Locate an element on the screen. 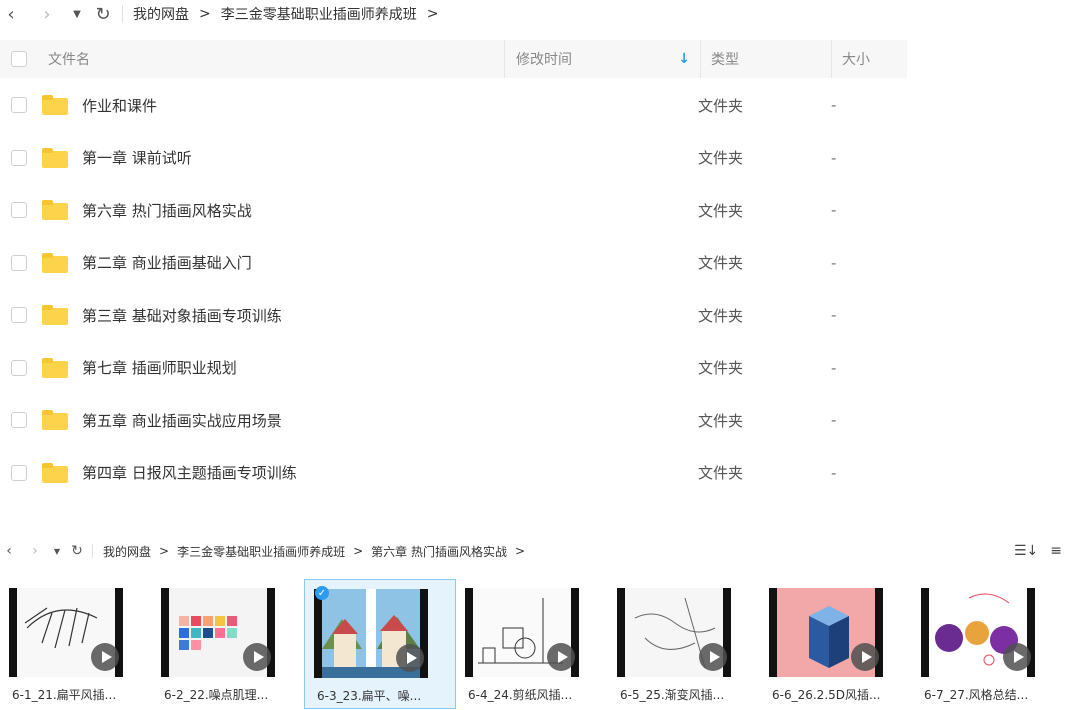 The width and height of the screenshot is (1066, 710). column-header-type: 类型 is located at coordinates (766, 59).